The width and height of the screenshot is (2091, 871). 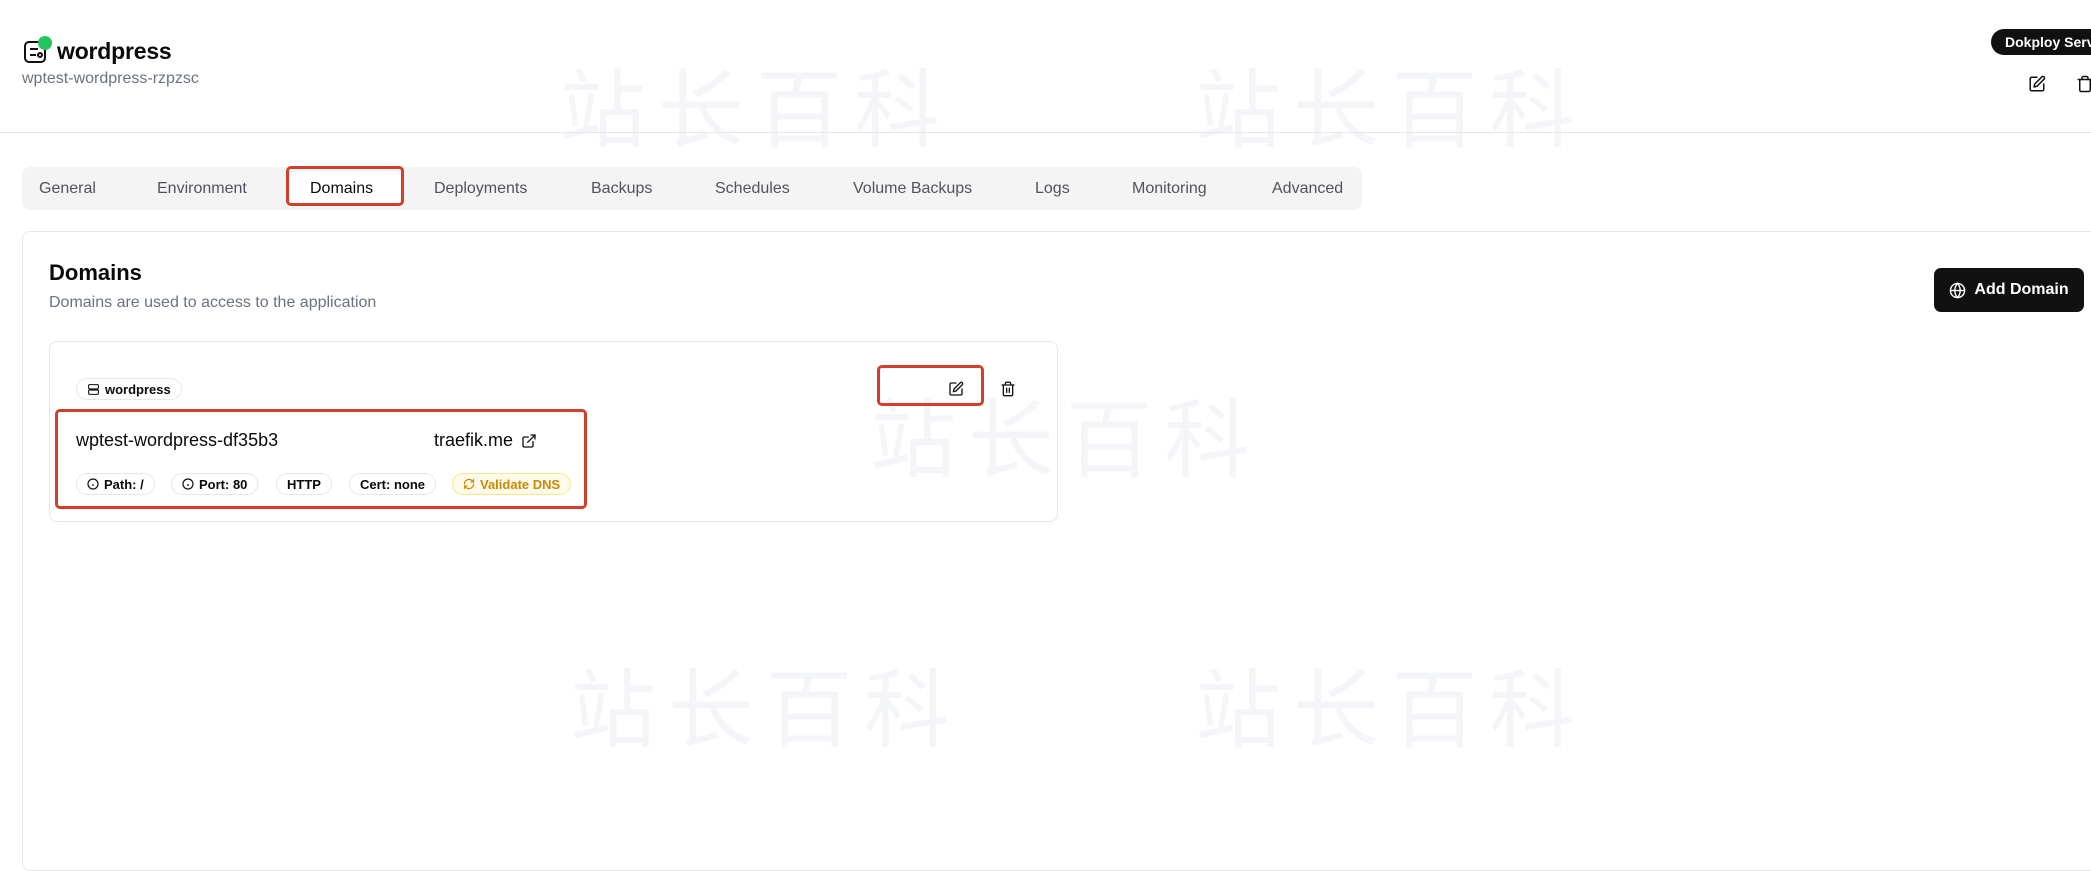 What do you see at coordinates (114, 51) in the screenshot?
I see `page-title: wordpress` at bounding box center [114, 51].